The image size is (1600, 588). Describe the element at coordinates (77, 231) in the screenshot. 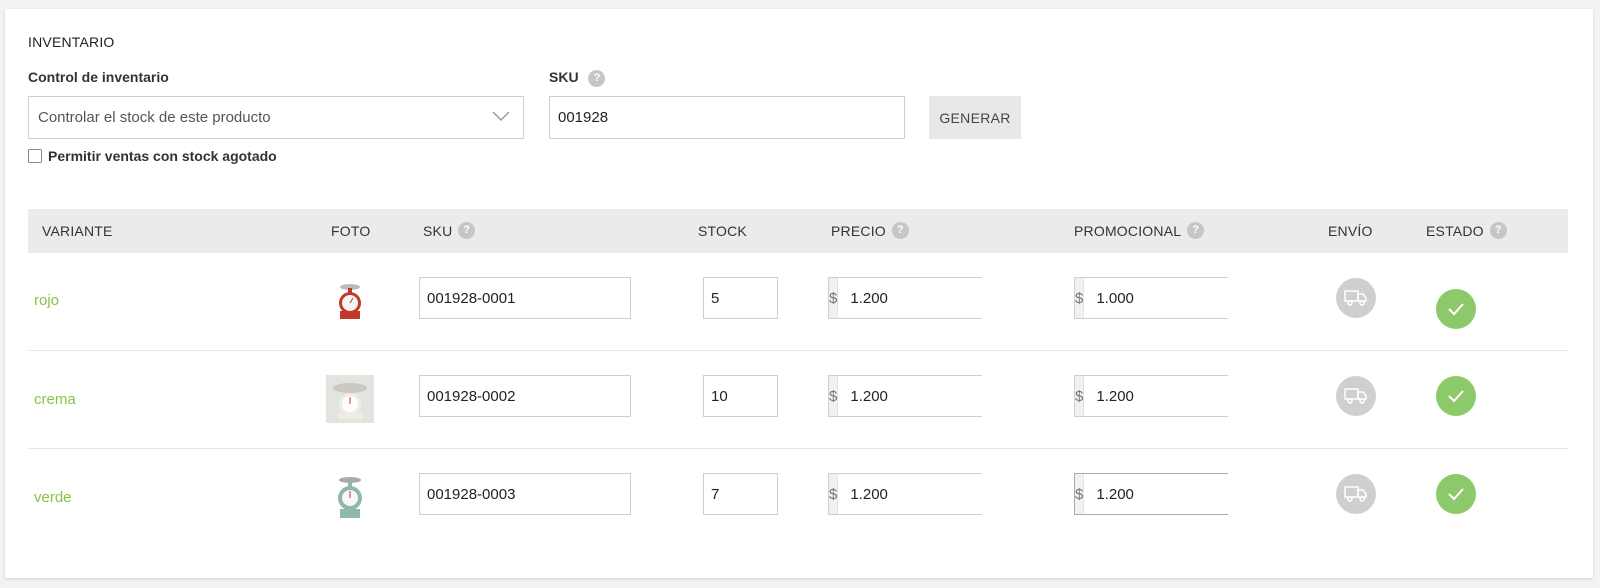

I see `header-variant: VARIANTE` at that location.